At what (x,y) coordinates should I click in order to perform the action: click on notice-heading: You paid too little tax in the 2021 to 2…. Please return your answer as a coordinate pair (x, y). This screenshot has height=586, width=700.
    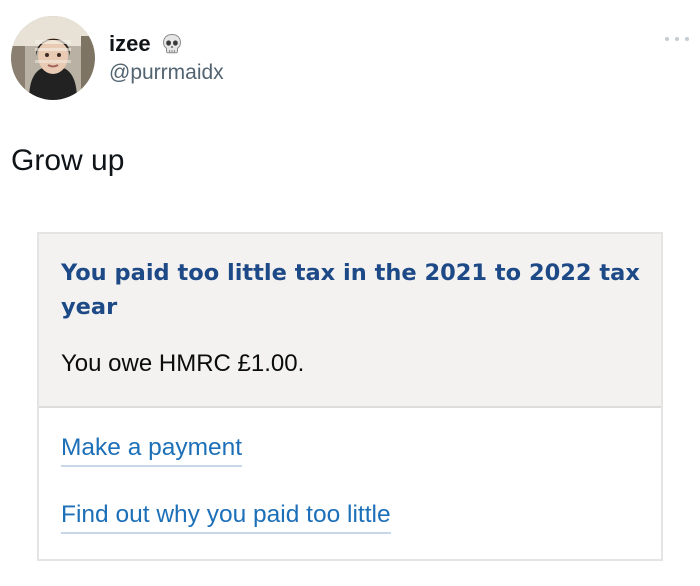
    Looking at the image, I should click on (350, 290).